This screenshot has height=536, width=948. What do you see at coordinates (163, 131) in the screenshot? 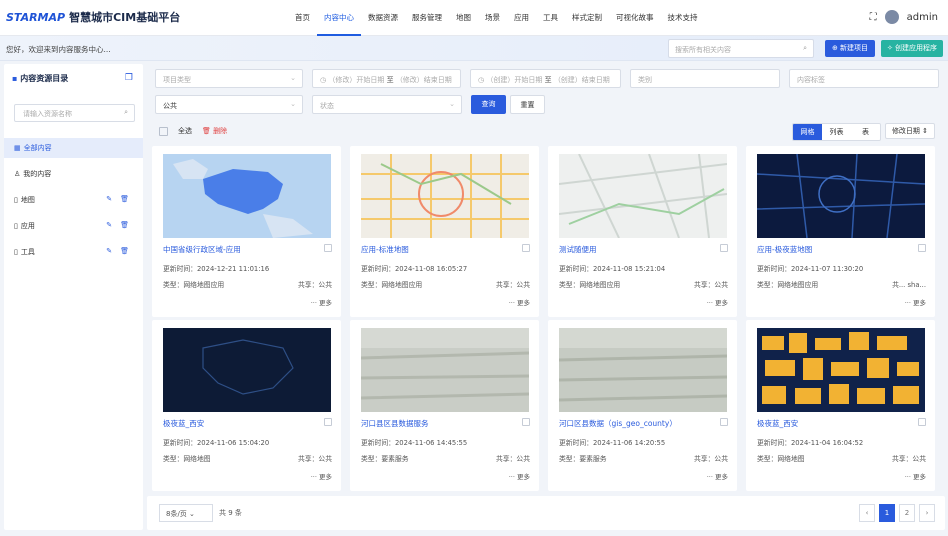
I see `select-all-checkbox` at bounding box center [163, 131].